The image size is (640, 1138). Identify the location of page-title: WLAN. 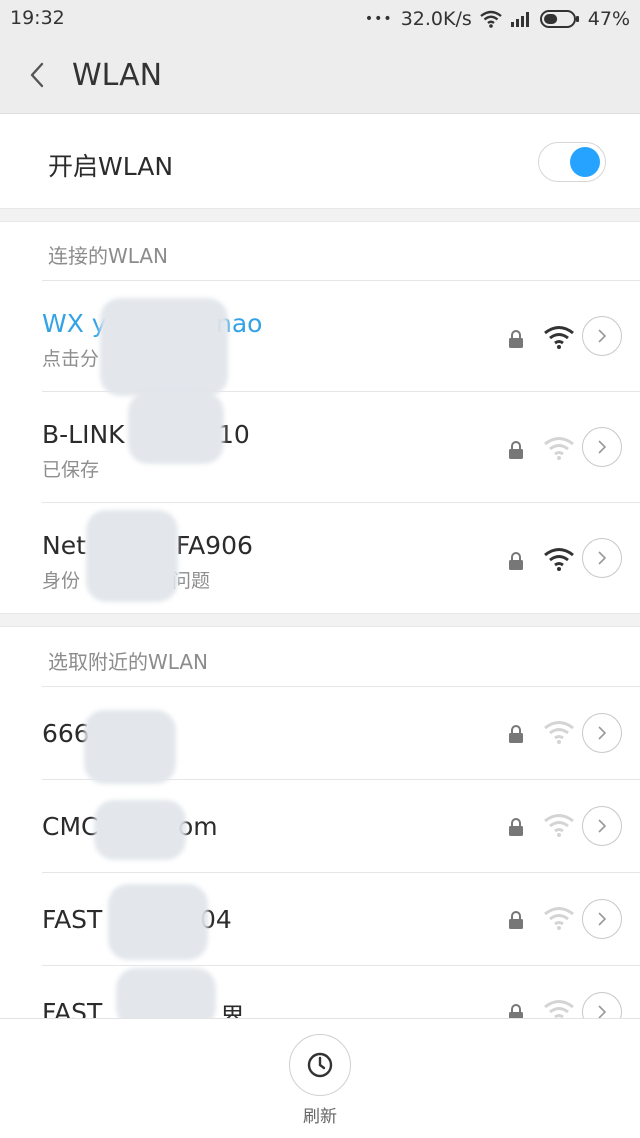
(117, 75).